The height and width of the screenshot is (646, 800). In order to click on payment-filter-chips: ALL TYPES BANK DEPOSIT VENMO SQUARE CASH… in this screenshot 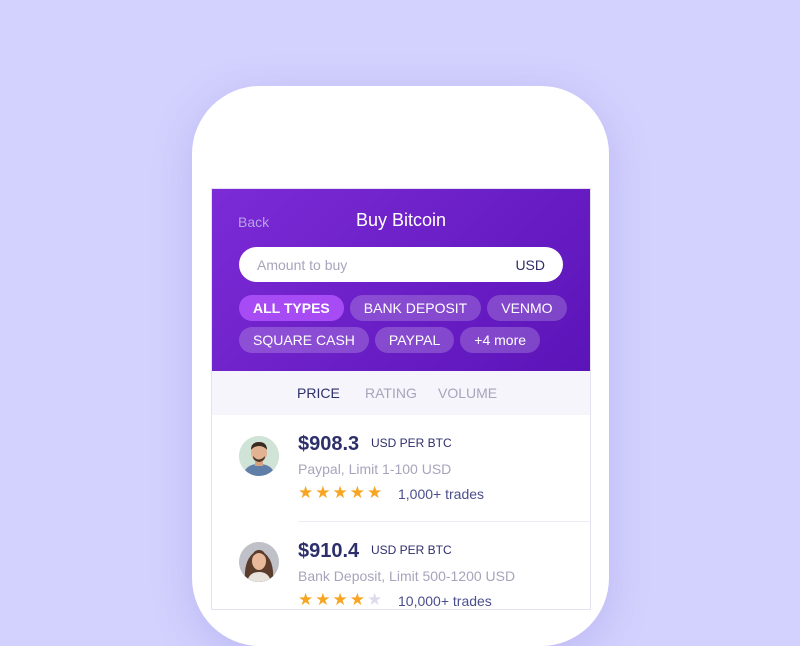, I will do `click(409, 327)`.